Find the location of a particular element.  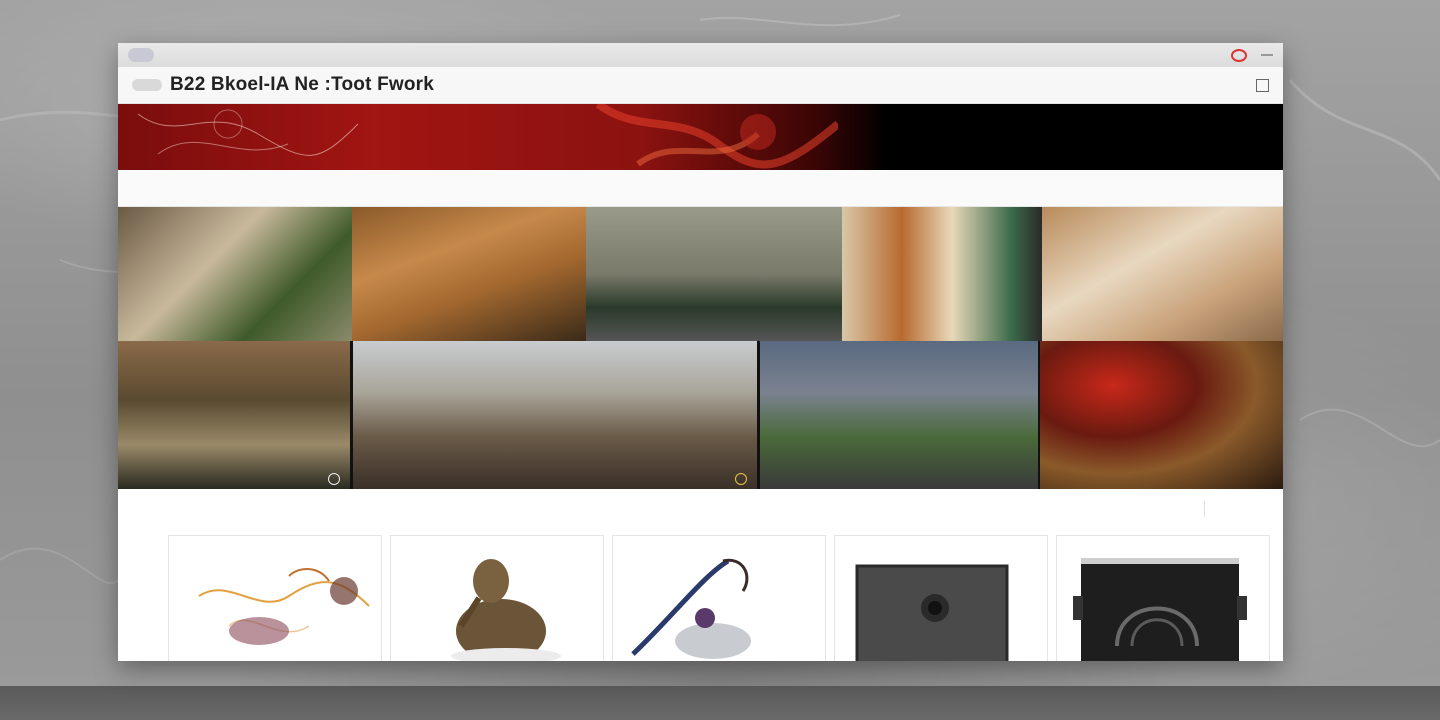

furred-figure-sculpture-image is located at coordinates (506, 610).